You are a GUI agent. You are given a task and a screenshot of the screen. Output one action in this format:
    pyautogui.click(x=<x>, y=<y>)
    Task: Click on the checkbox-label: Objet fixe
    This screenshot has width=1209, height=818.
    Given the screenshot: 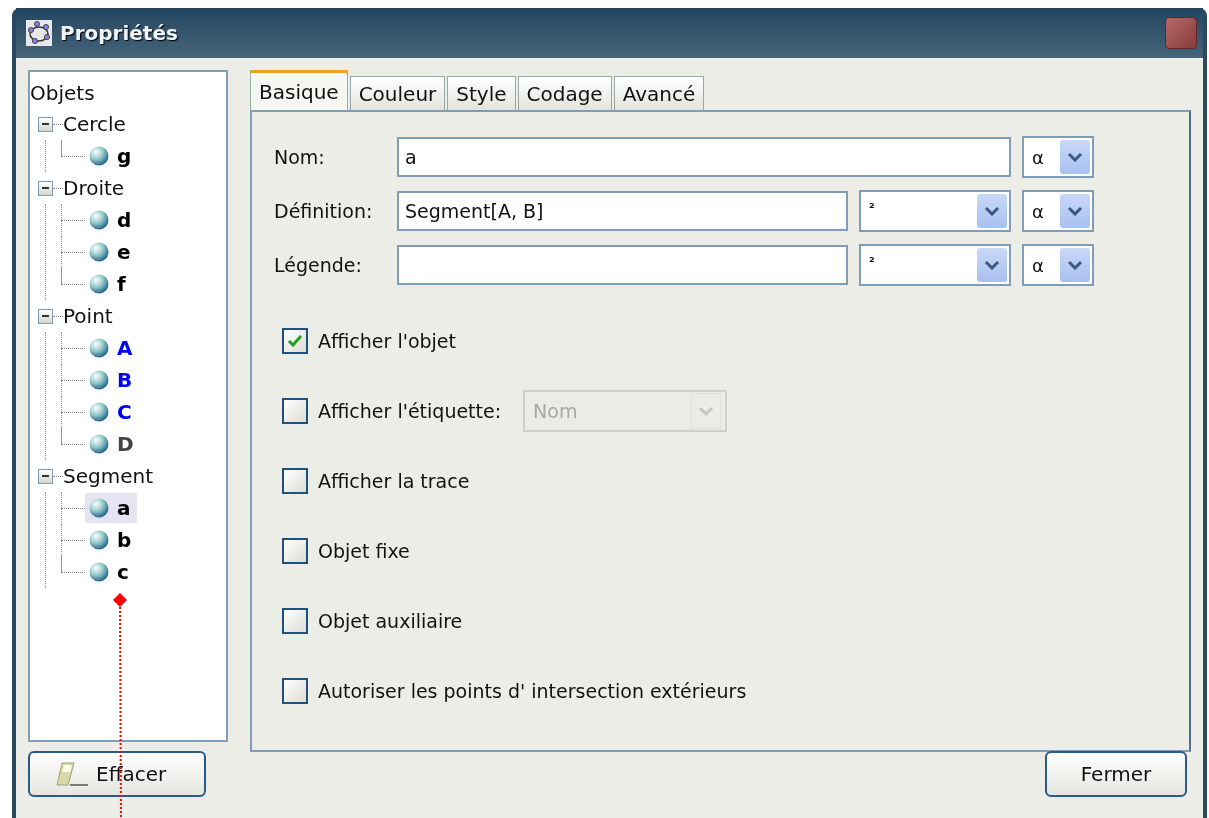 What is the action you would take?
    pyautogui.click(x=364, y=551)
    